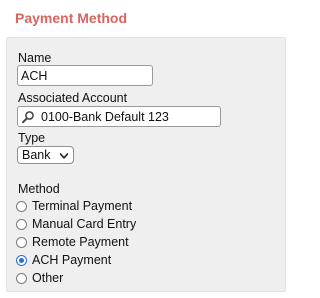  I want to click on payment-method-heading: Payment Method, so click(71, 18).